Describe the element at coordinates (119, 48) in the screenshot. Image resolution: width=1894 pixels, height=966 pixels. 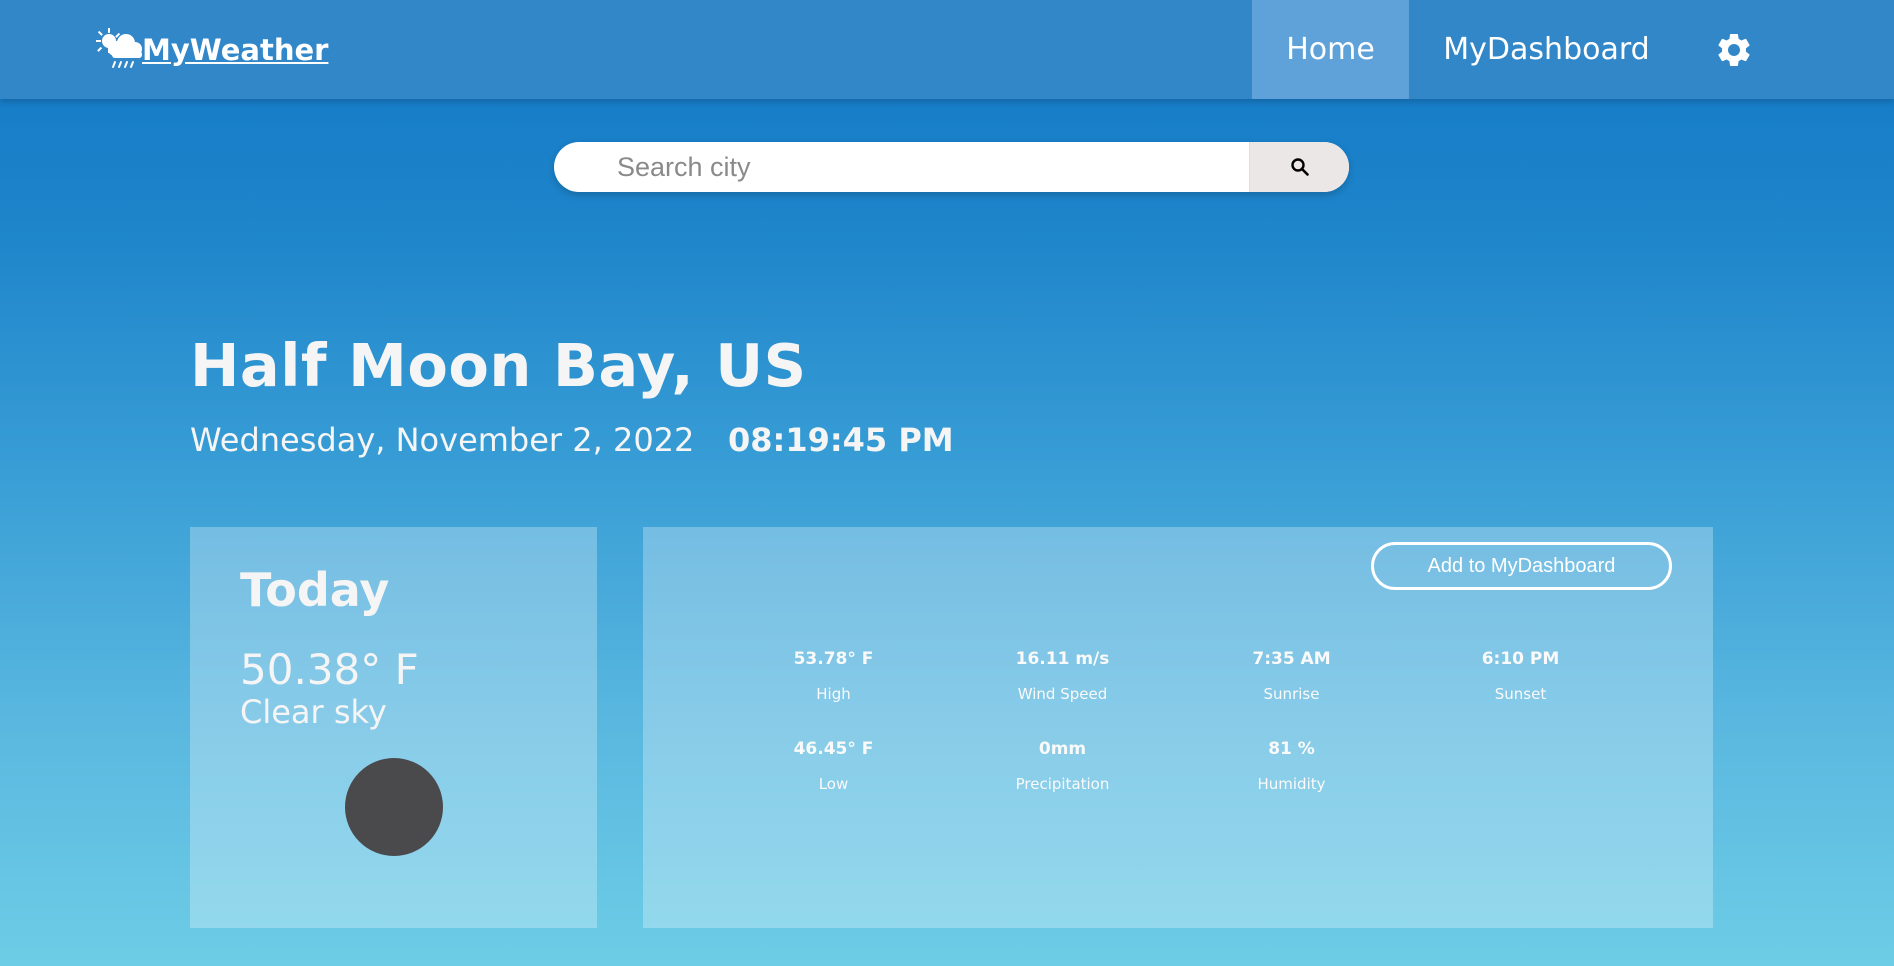
I see `sun-cloud-rain-icon` at that location.